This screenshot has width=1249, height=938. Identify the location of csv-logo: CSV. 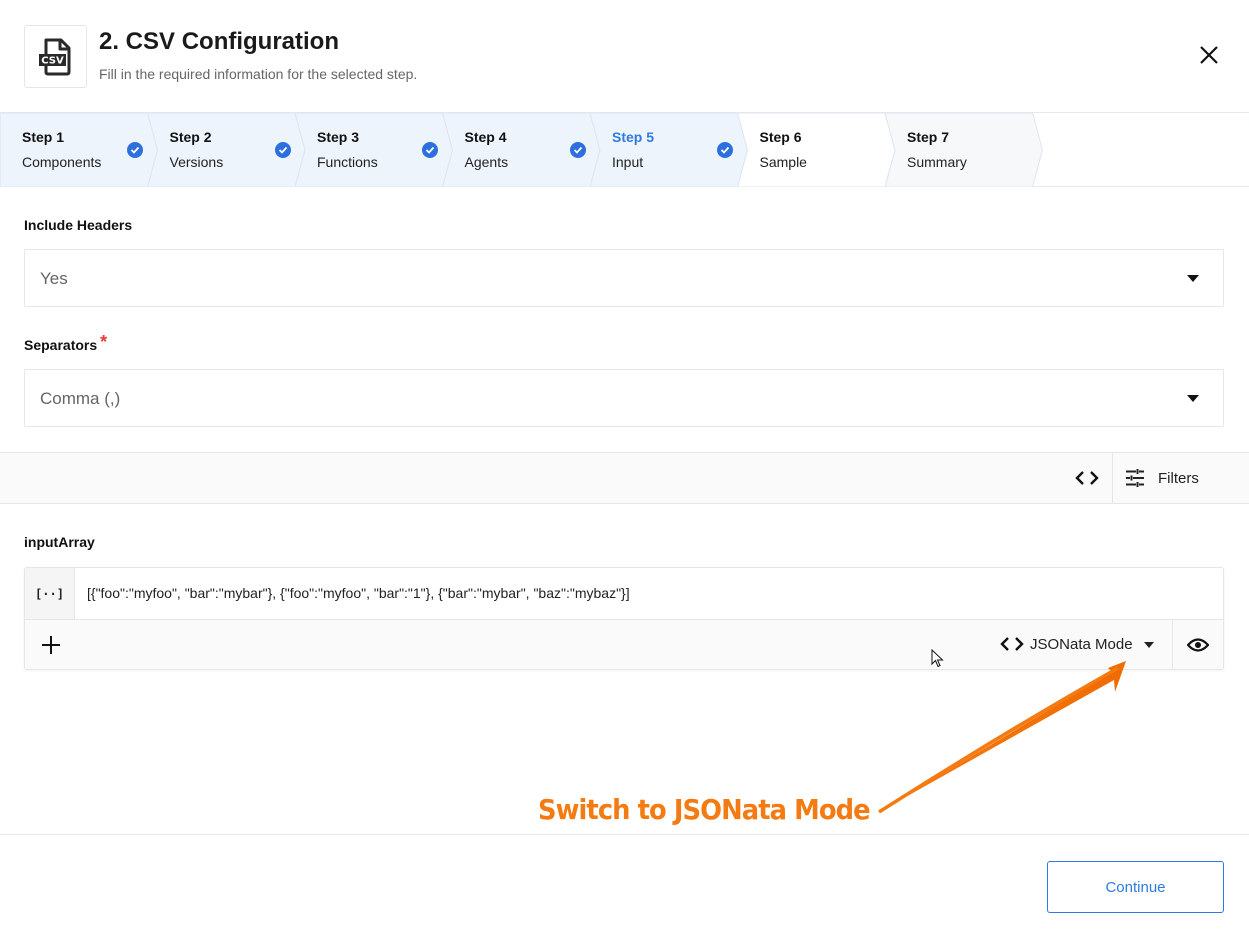
(55, 56).